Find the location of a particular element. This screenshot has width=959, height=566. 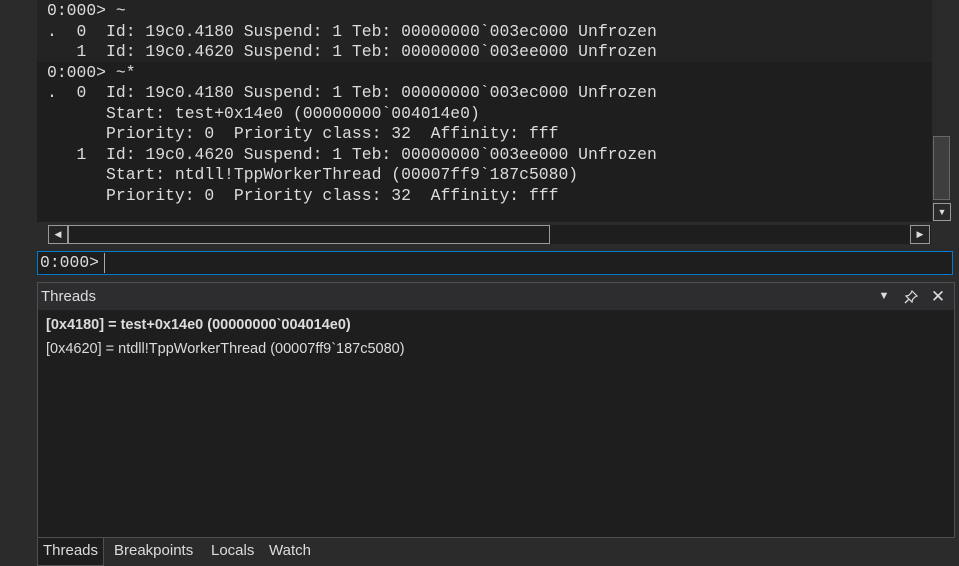

output-line: 0:000> ~* is located at coordinates (91, 72).